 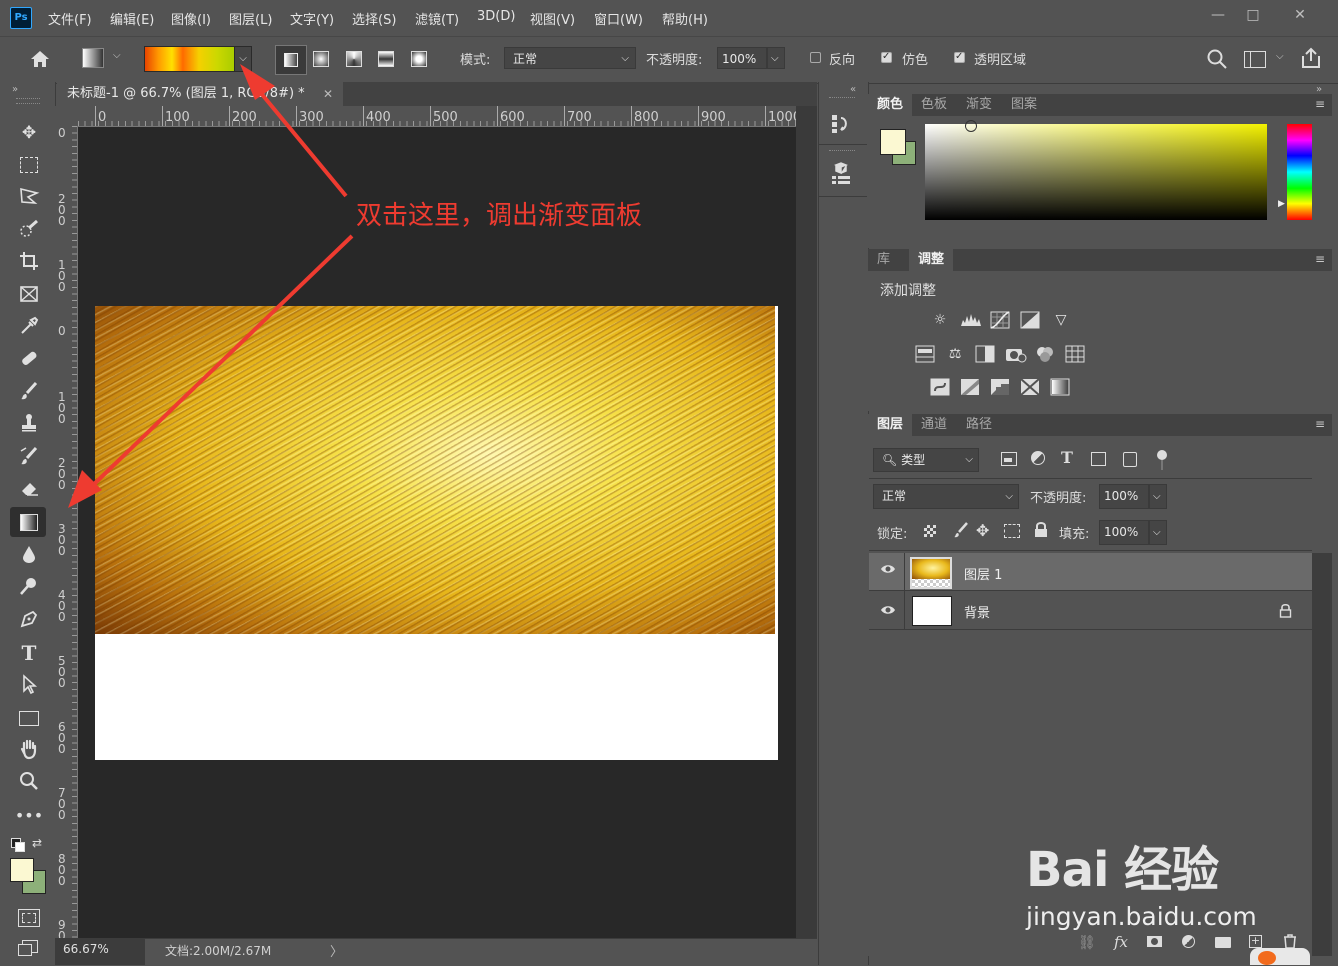 I want to click on add-adjustment-title: 添加调整, so click(x=908, y=291).